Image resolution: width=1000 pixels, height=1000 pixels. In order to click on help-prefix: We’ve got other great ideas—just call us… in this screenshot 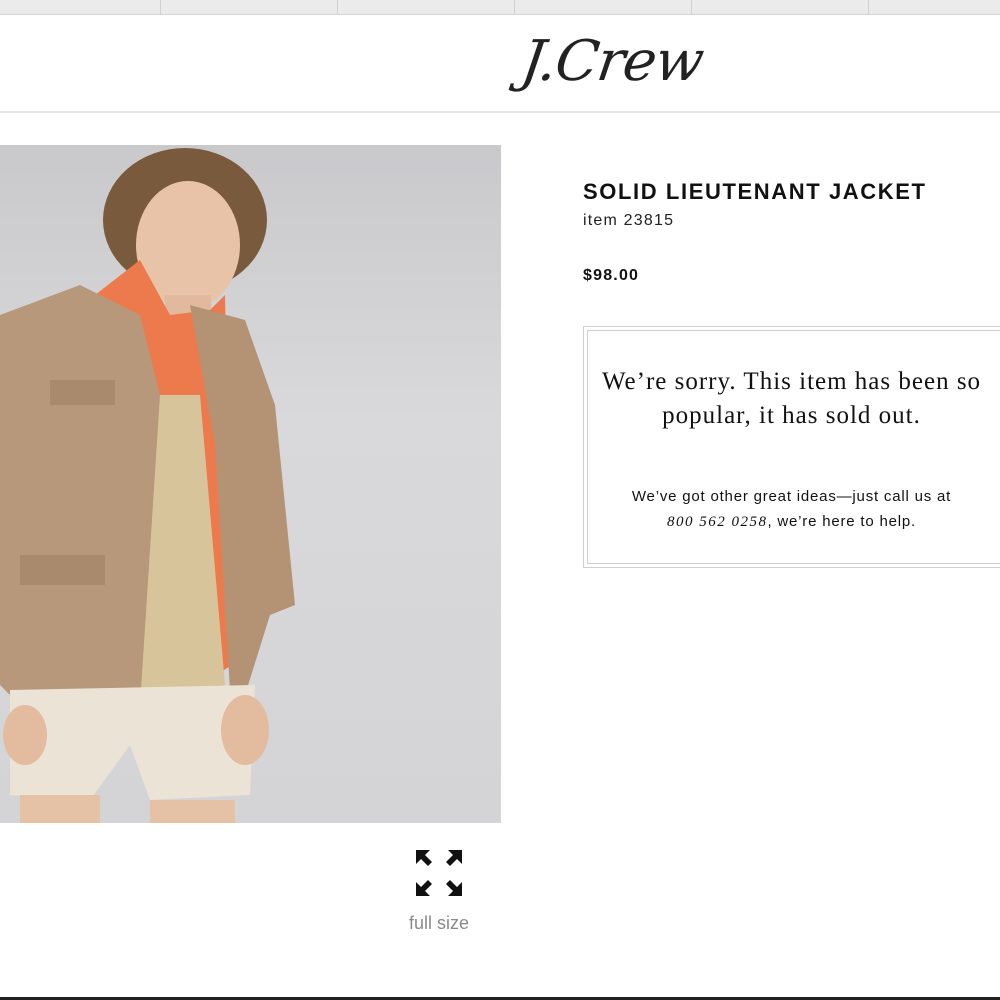, I will do `click(791, 496)`.